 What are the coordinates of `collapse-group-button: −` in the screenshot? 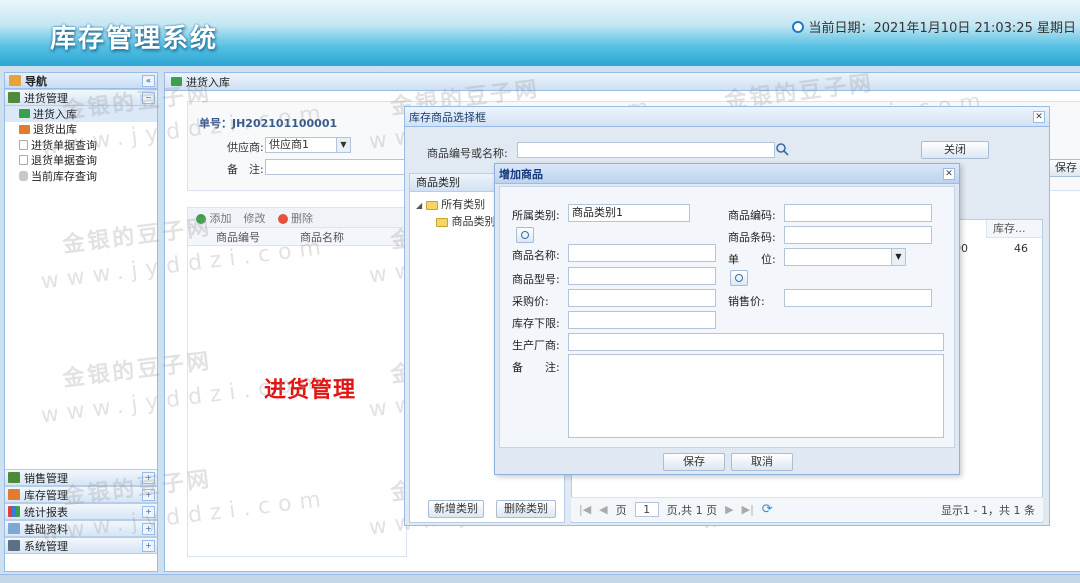 It's located at (148, 97).